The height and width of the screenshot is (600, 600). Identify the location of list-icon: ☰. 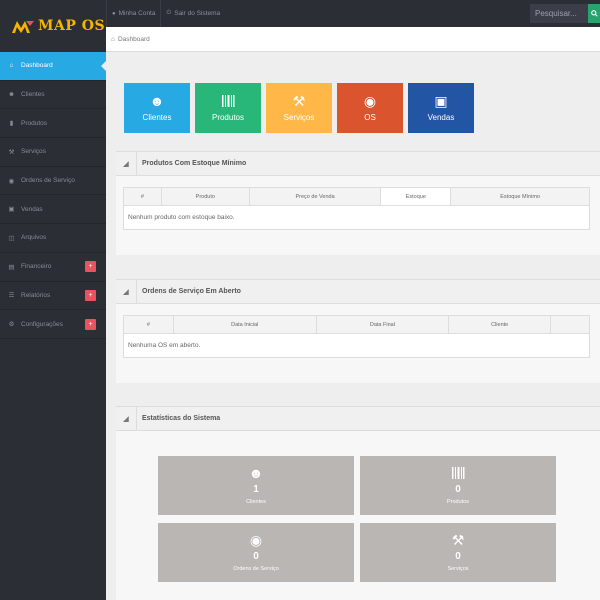
(11, 296).